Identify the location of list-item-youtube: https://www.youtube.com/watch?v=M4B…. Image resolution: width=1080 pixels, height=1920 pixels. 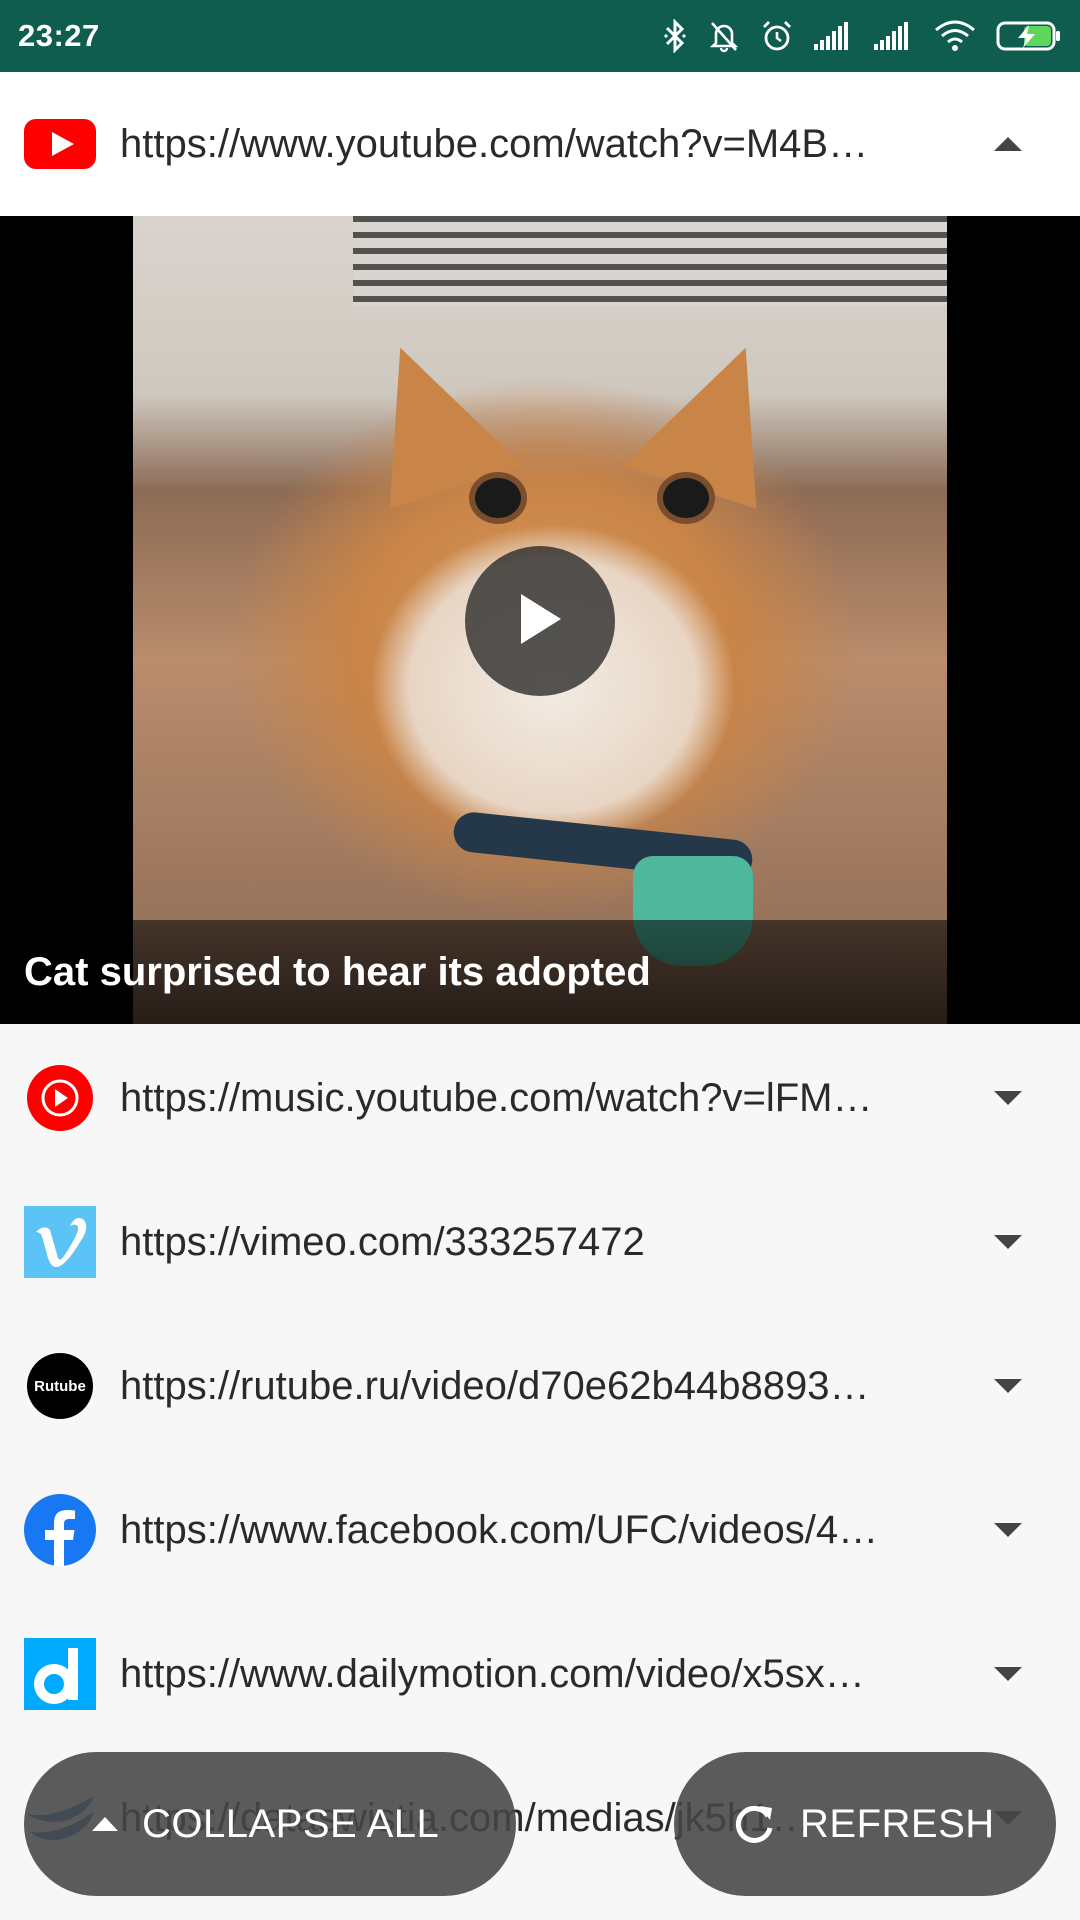
(540, 144).